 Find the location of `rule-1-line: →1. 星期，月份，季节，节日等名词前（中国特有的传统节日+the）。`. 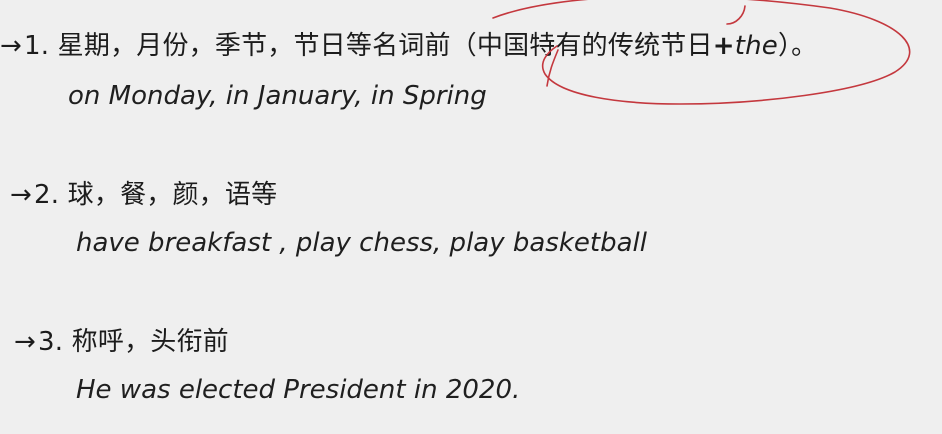

rule-1-line: →1. 星期，月份，季节，节日等名词前（中国特有的传统节日+the）。 is located at coordinates (408, 46).